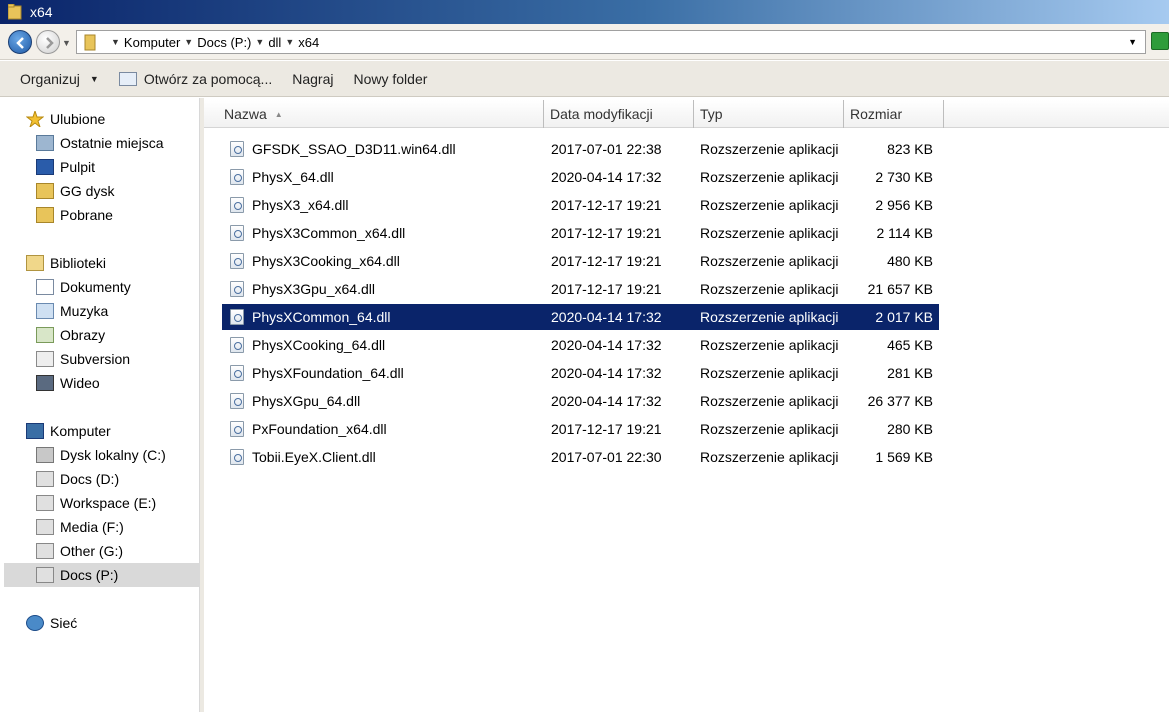  I want to click on file-size: 281 KB, so click(910, 373).